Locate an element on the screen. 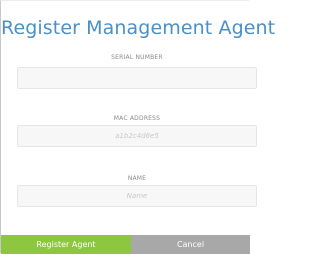  name-label: NAME is located at coordinates (137, 178).